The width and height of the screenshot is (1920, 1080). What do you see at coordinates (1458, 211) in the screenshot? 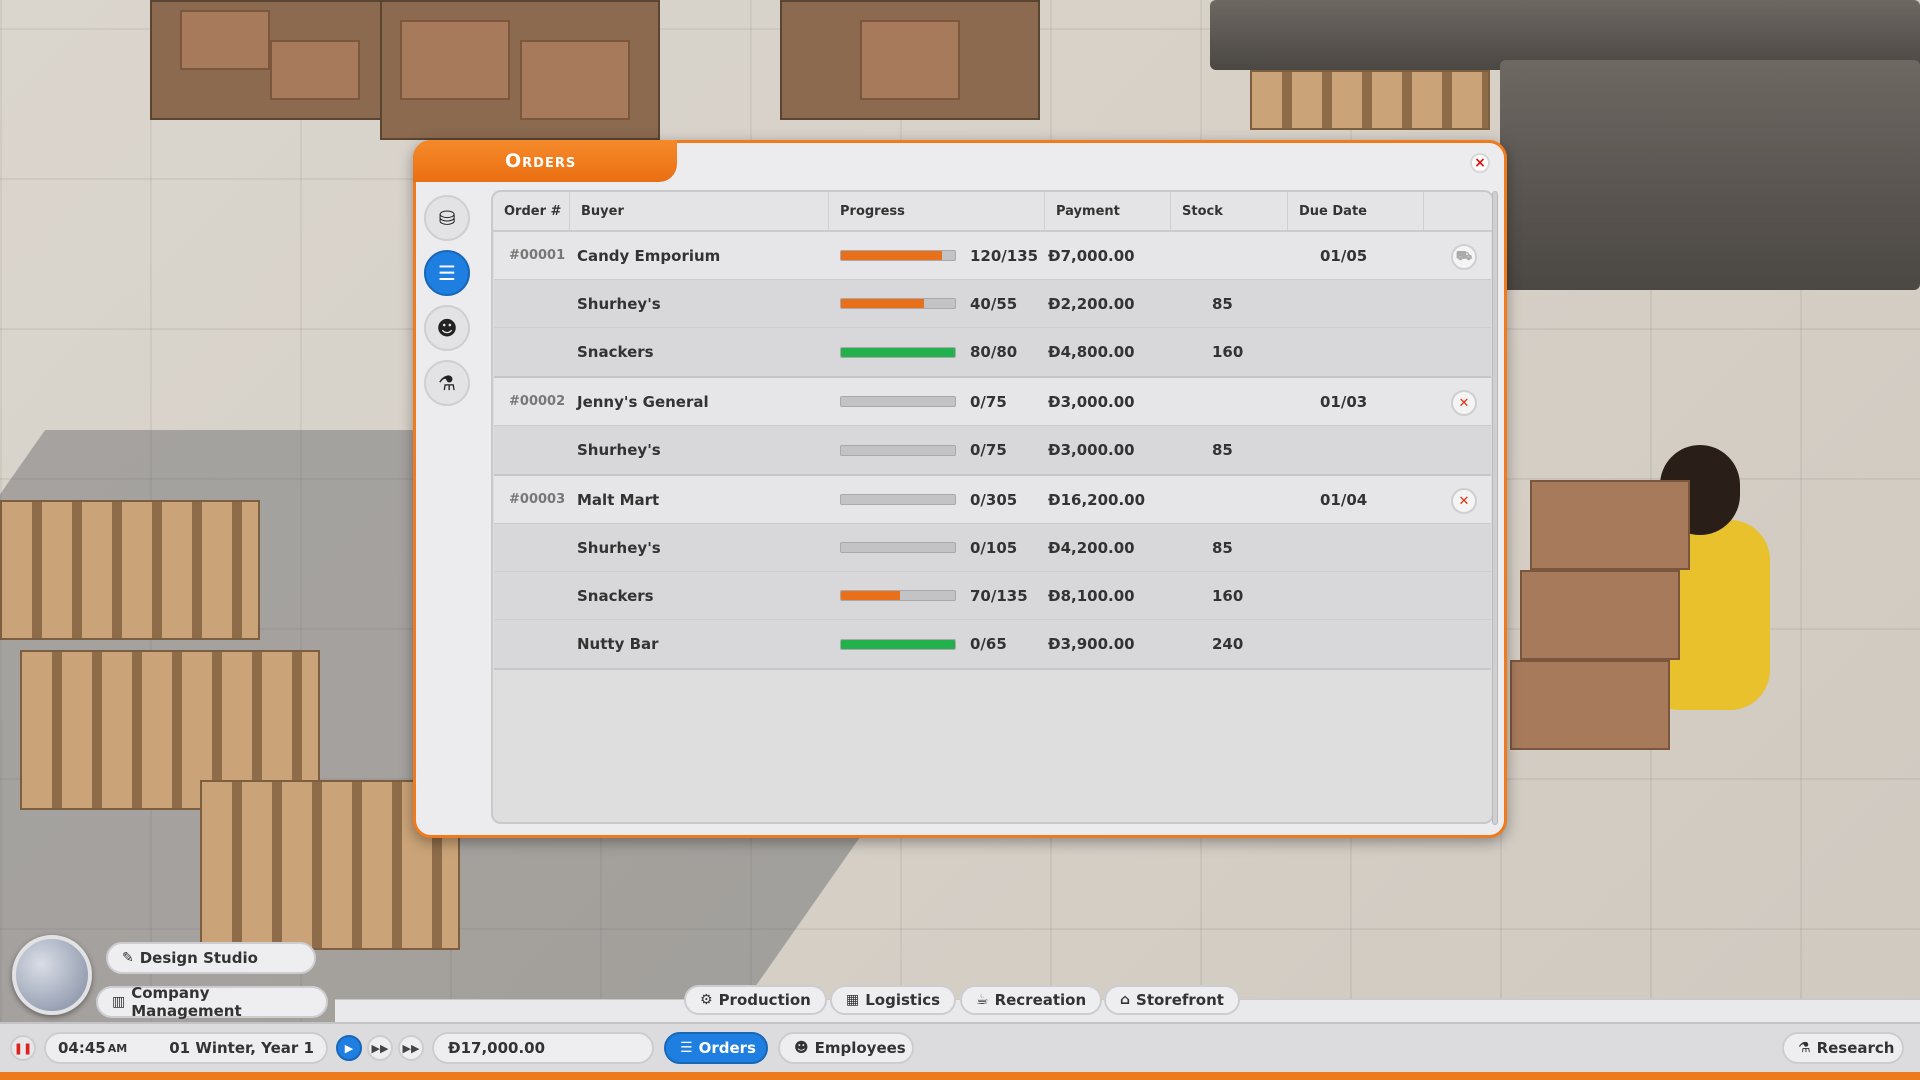
I see `col-actions` at bounding box center [1458, 211].